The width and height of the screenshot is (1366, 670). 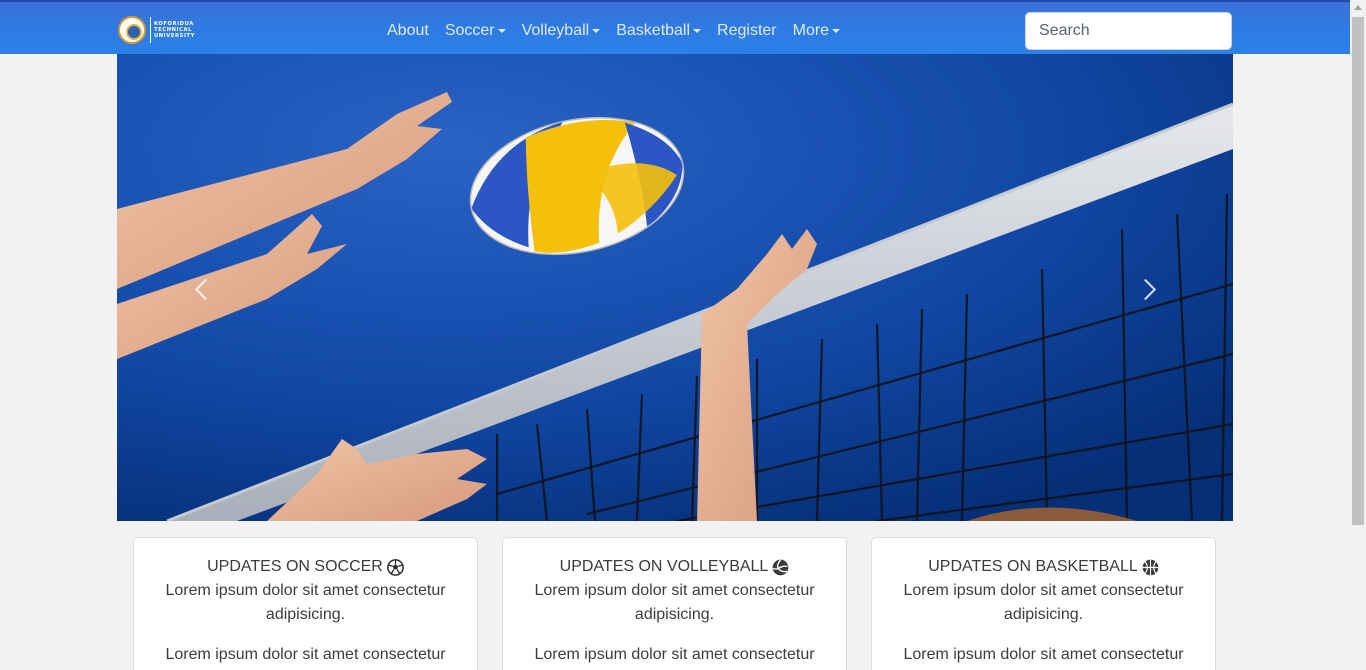 I want to click on card-title-row: UPDATES ON BASKETBALL, so click(x=1043, y=567).